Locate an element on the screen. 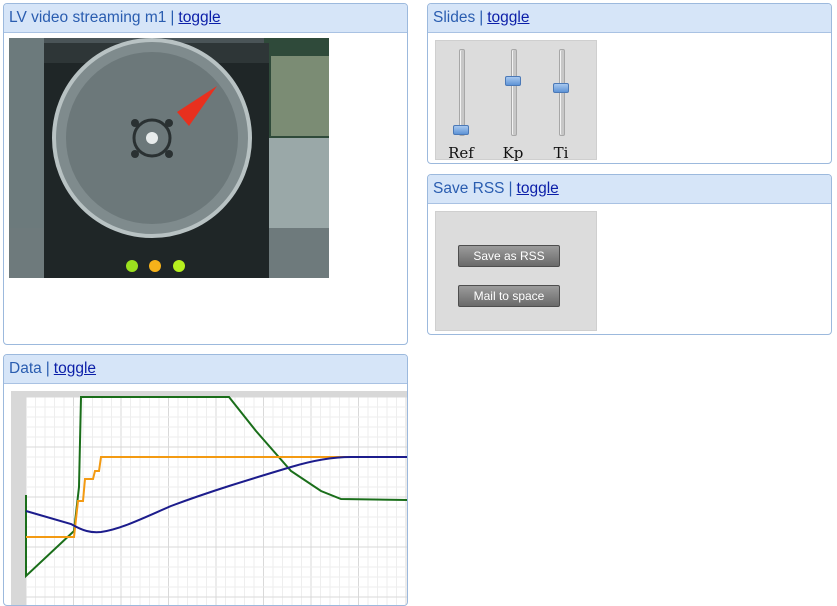 Image resolution: width=837 pixels, height=606 pixels. mail-to-space-button: Mail to space is located at coordinates (509, 296).